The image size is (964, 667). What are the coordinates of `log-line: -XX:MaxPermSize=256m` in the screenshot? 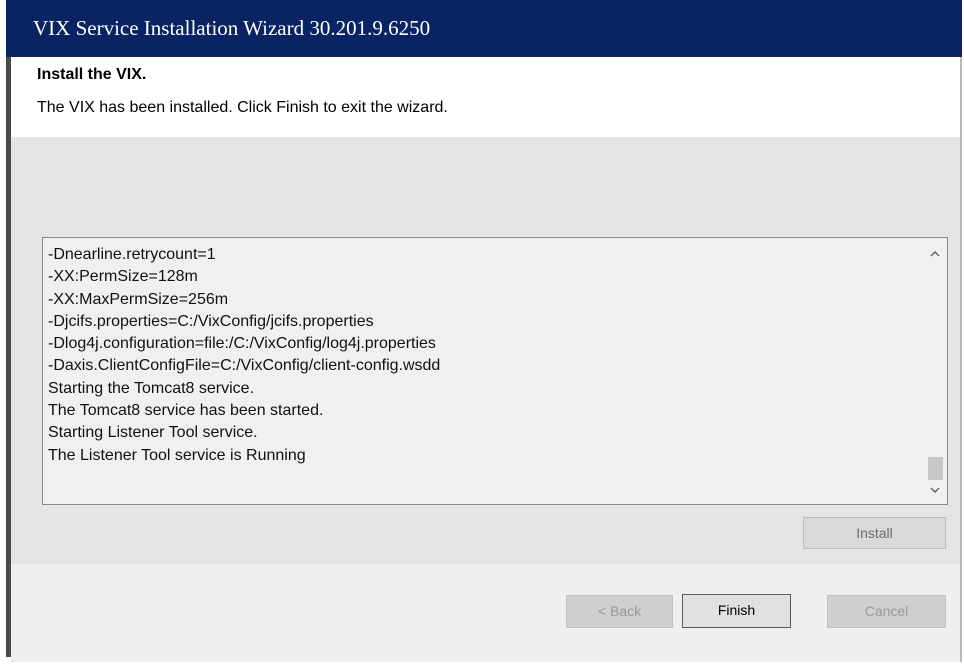 It's located at (138, 299).